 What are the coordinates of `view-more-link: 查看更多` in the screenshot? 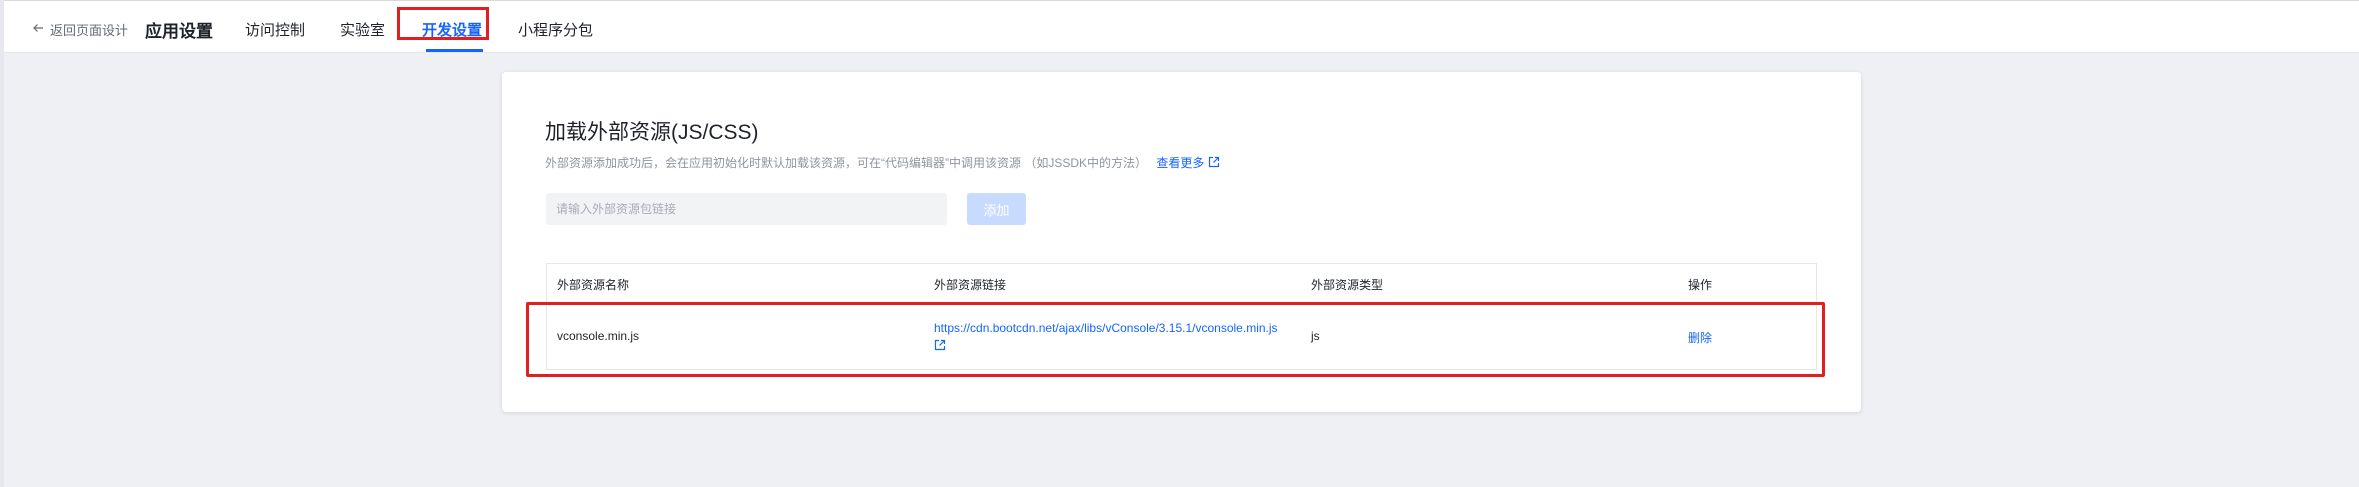 It's located at (1188, 162).